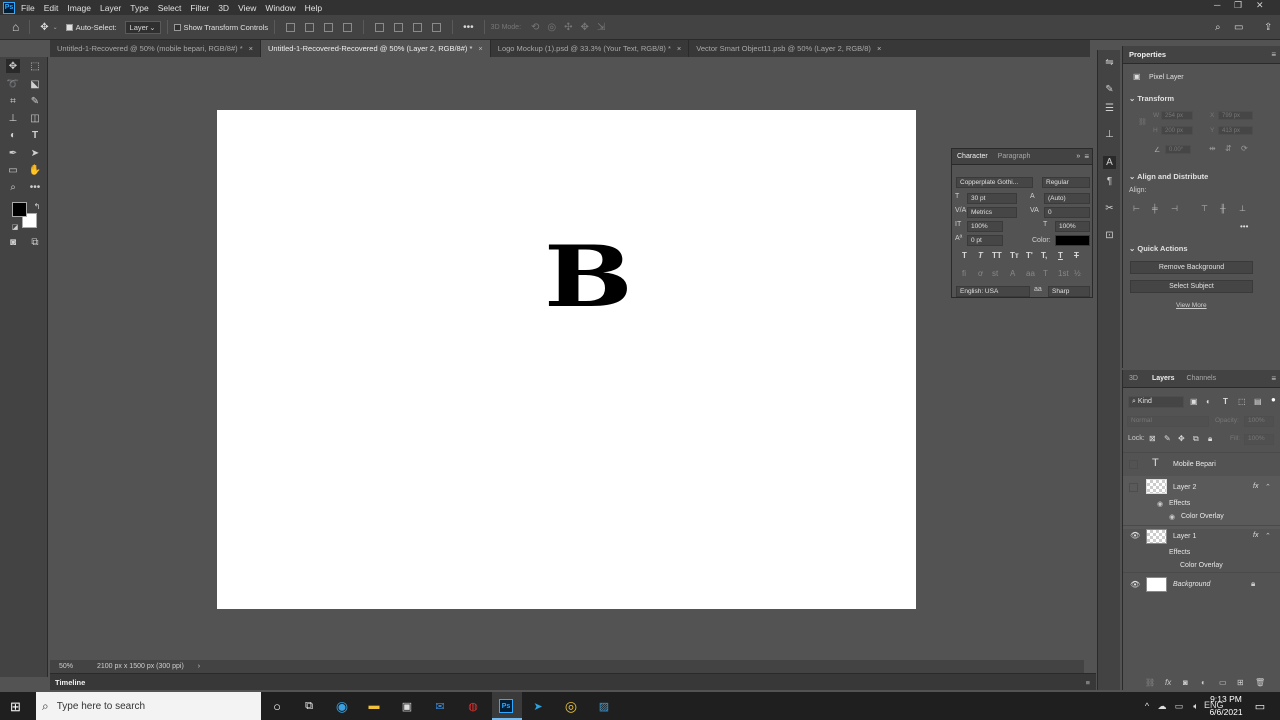  Describe the element at coordinates (993, 291) in the screenshot. I see `language-dropdown: English: USA` at that location.